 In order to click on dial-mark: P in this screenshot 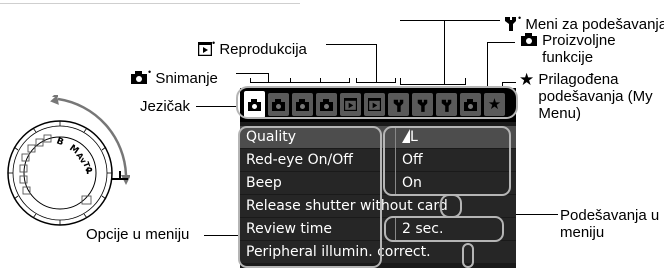, I will do `click(89, 172)`.